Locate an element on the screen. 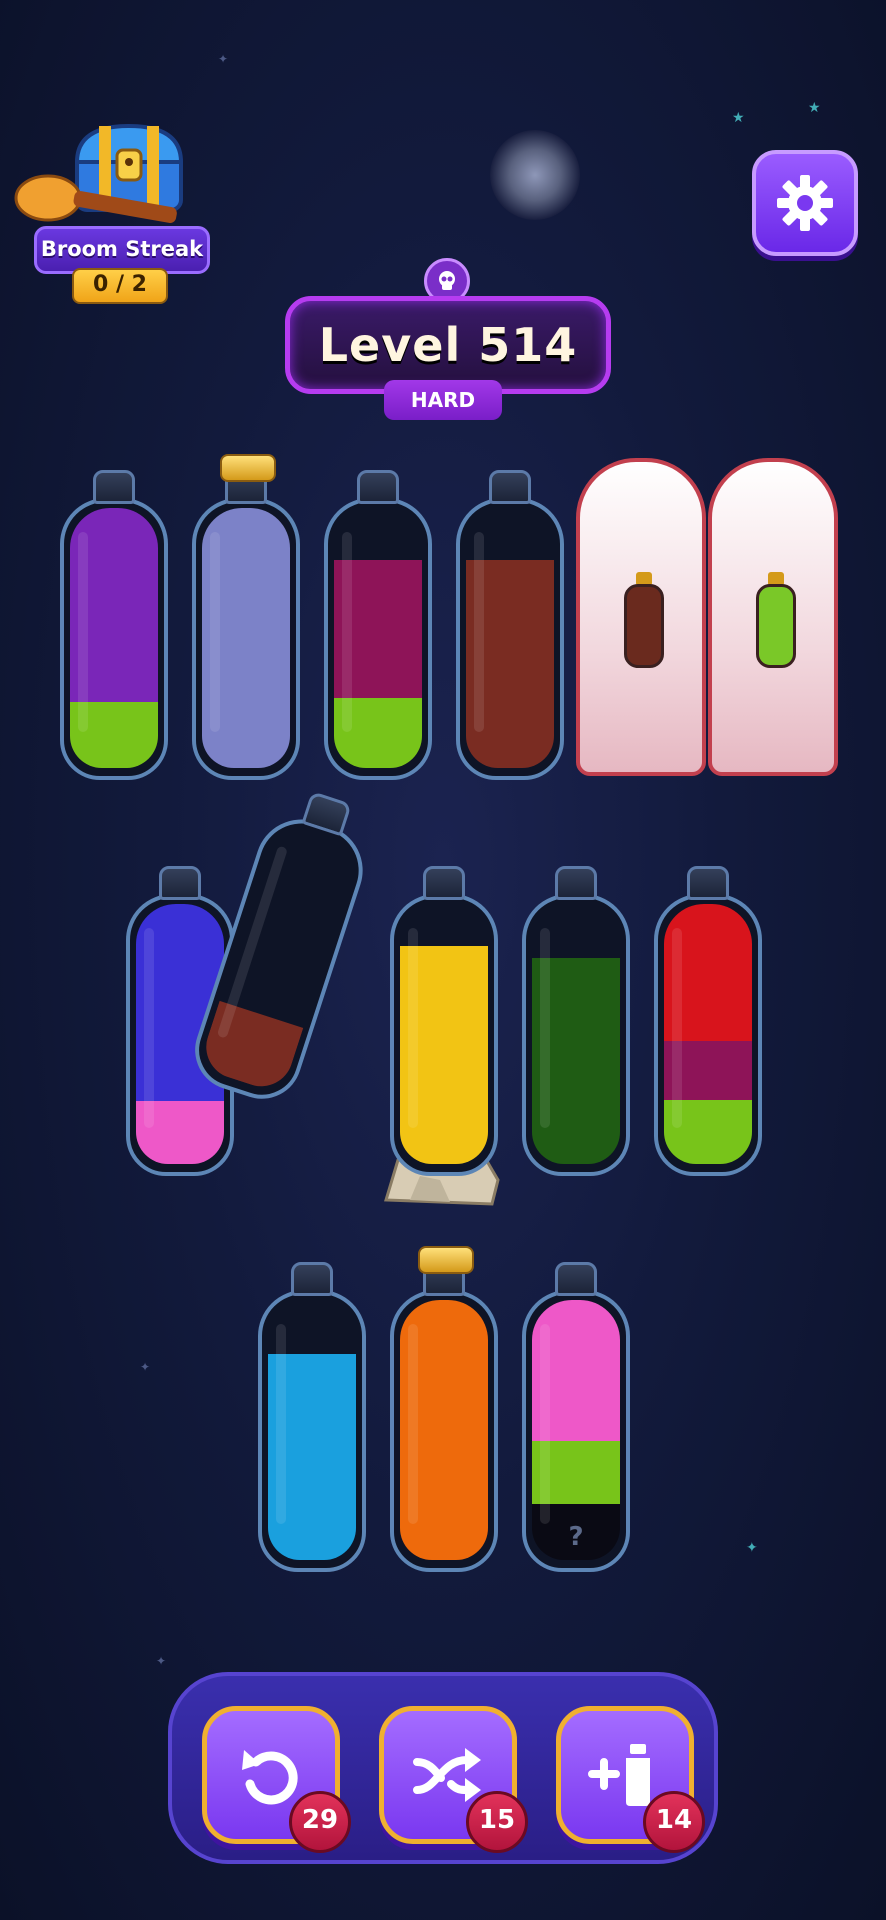 This screenshot has width=886, height=1920. undo-button: 29 is located at coordinates (276, 1779).